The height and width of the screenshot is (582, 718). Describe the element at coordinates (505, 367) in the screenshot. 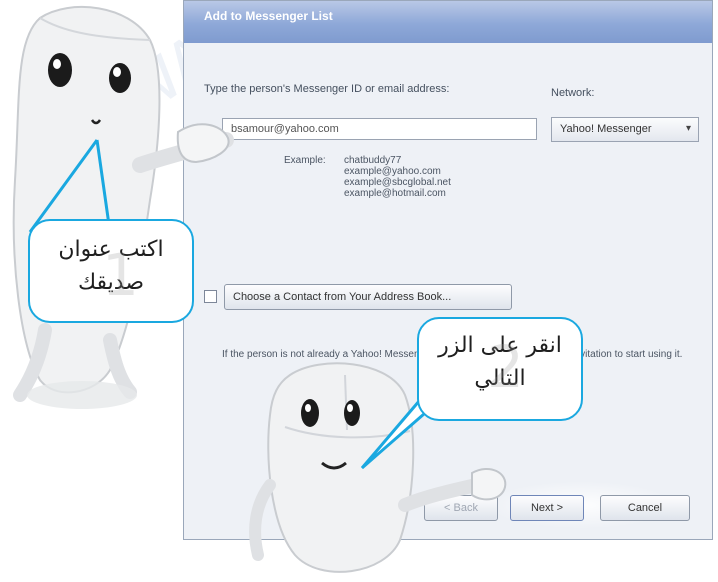

I see `step-number-2: 2` at that location.